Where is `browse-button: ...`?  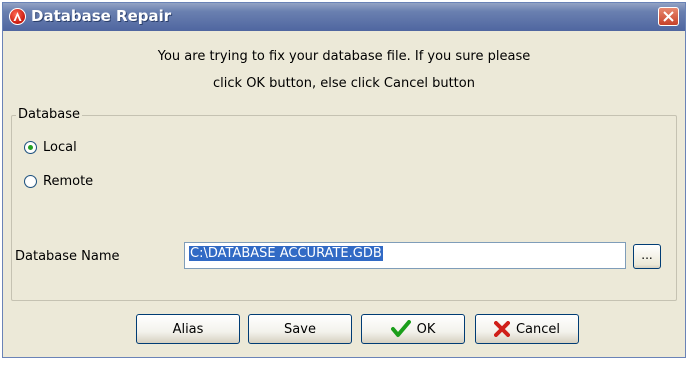
browse-button: ... is located at coordinates (647, 256).